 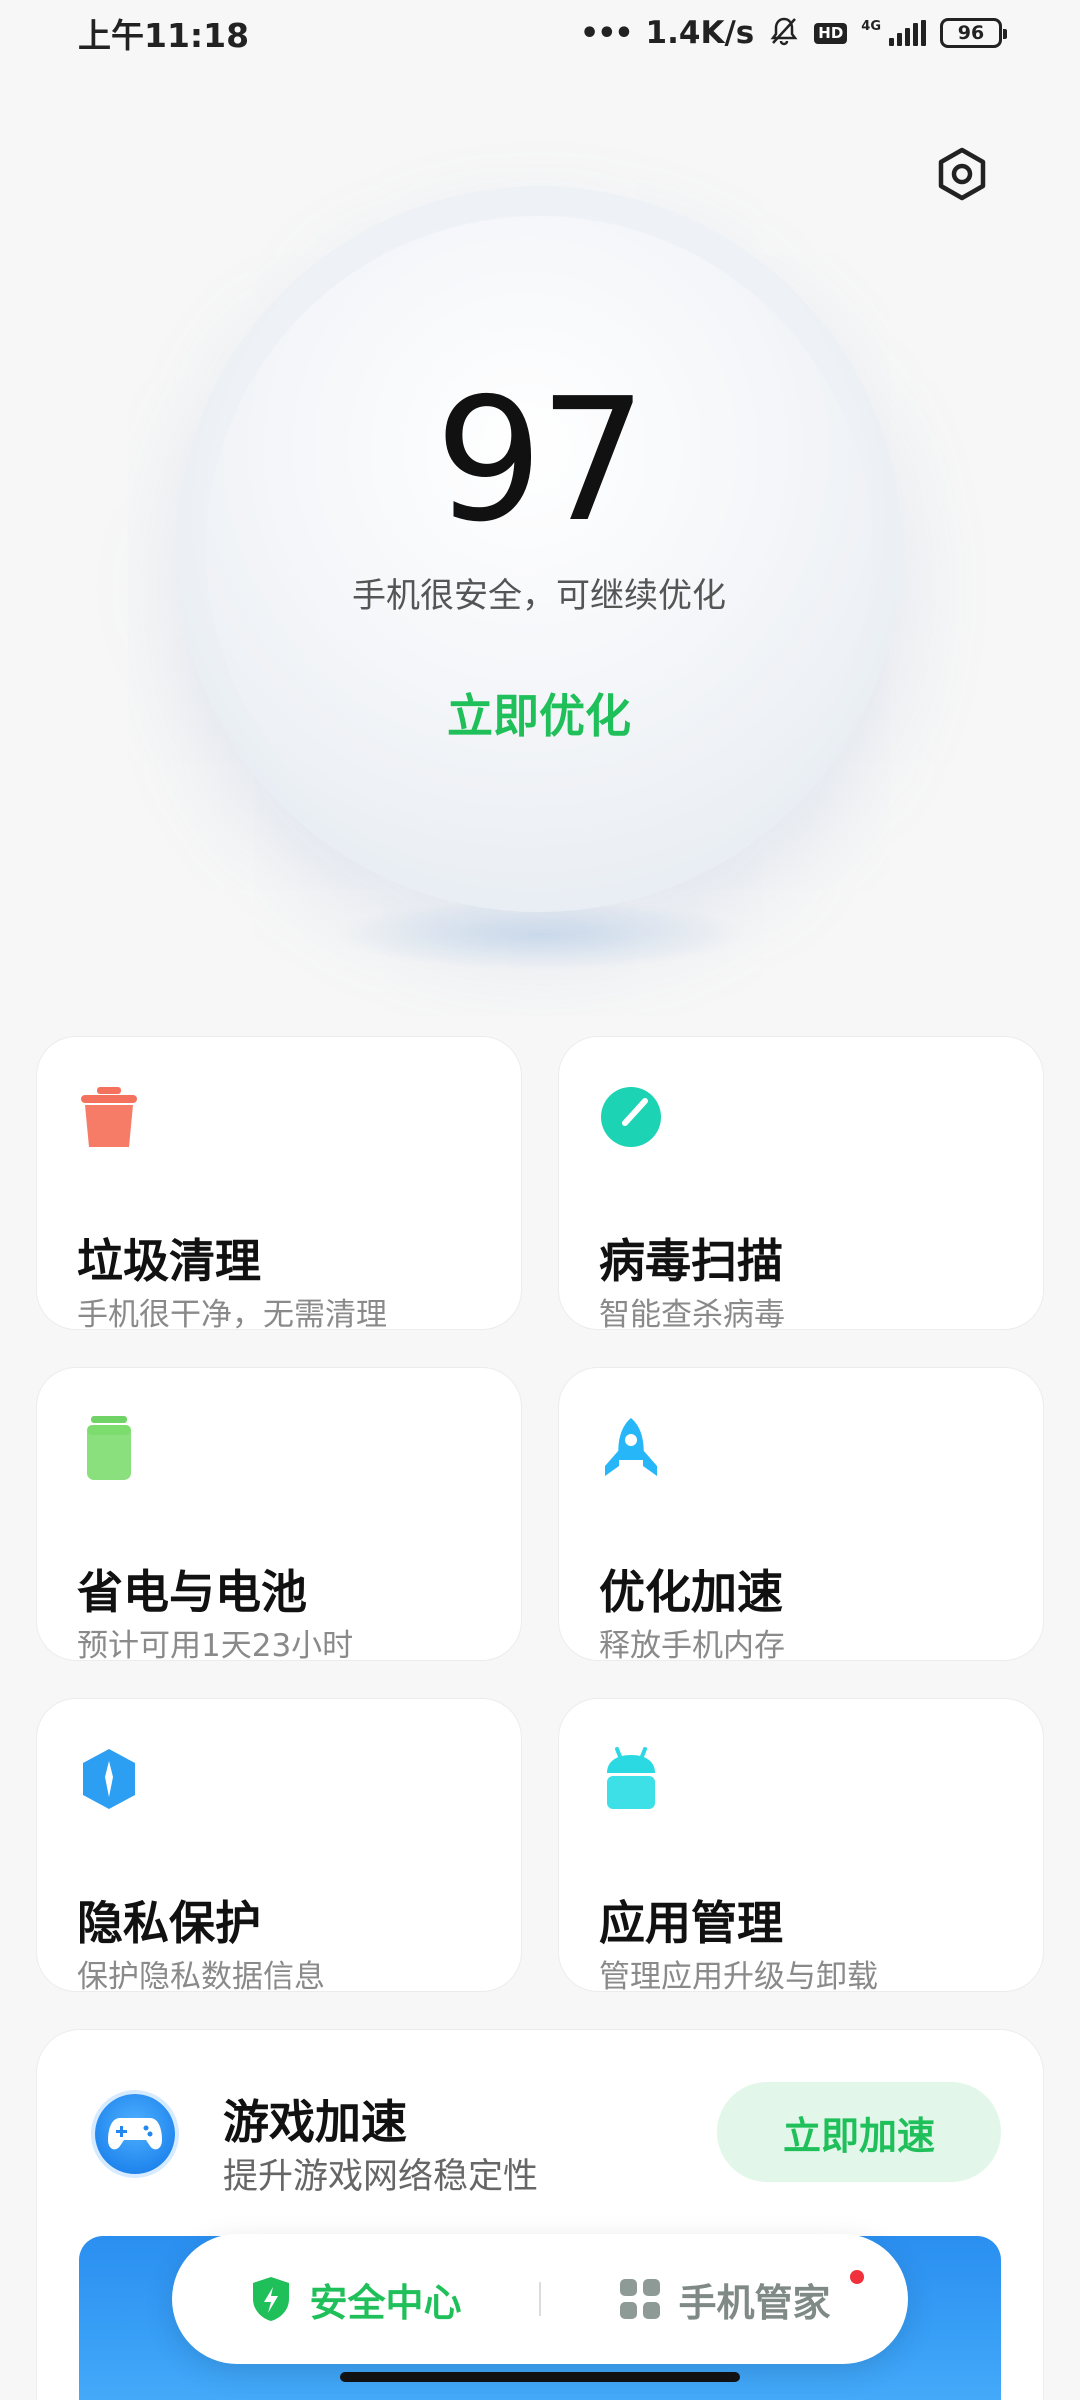 What do you see at coordinates (539, 713) in the screenshot?
I see `optimize-now-button: 立即优化` at bounding box center [539, 713].